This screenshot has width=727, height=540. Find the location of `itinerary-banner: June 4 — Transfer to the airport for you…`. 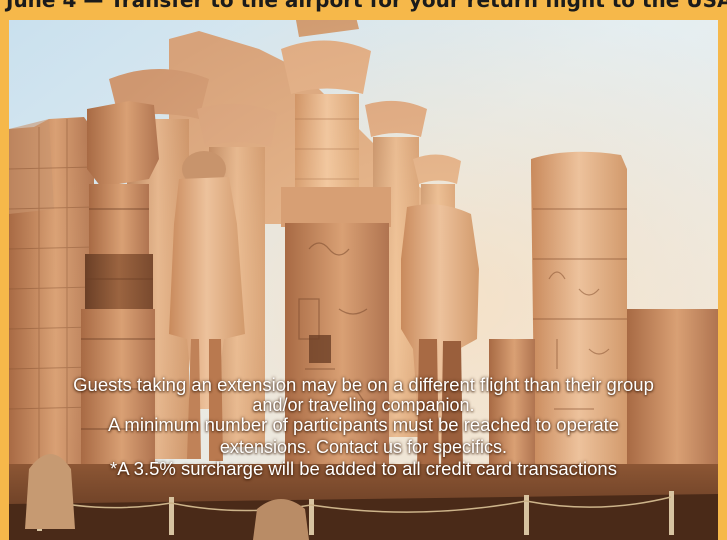

itinerary-banner: June 4 — Transfer to the airport for you… is located at coordinates (363, 10).